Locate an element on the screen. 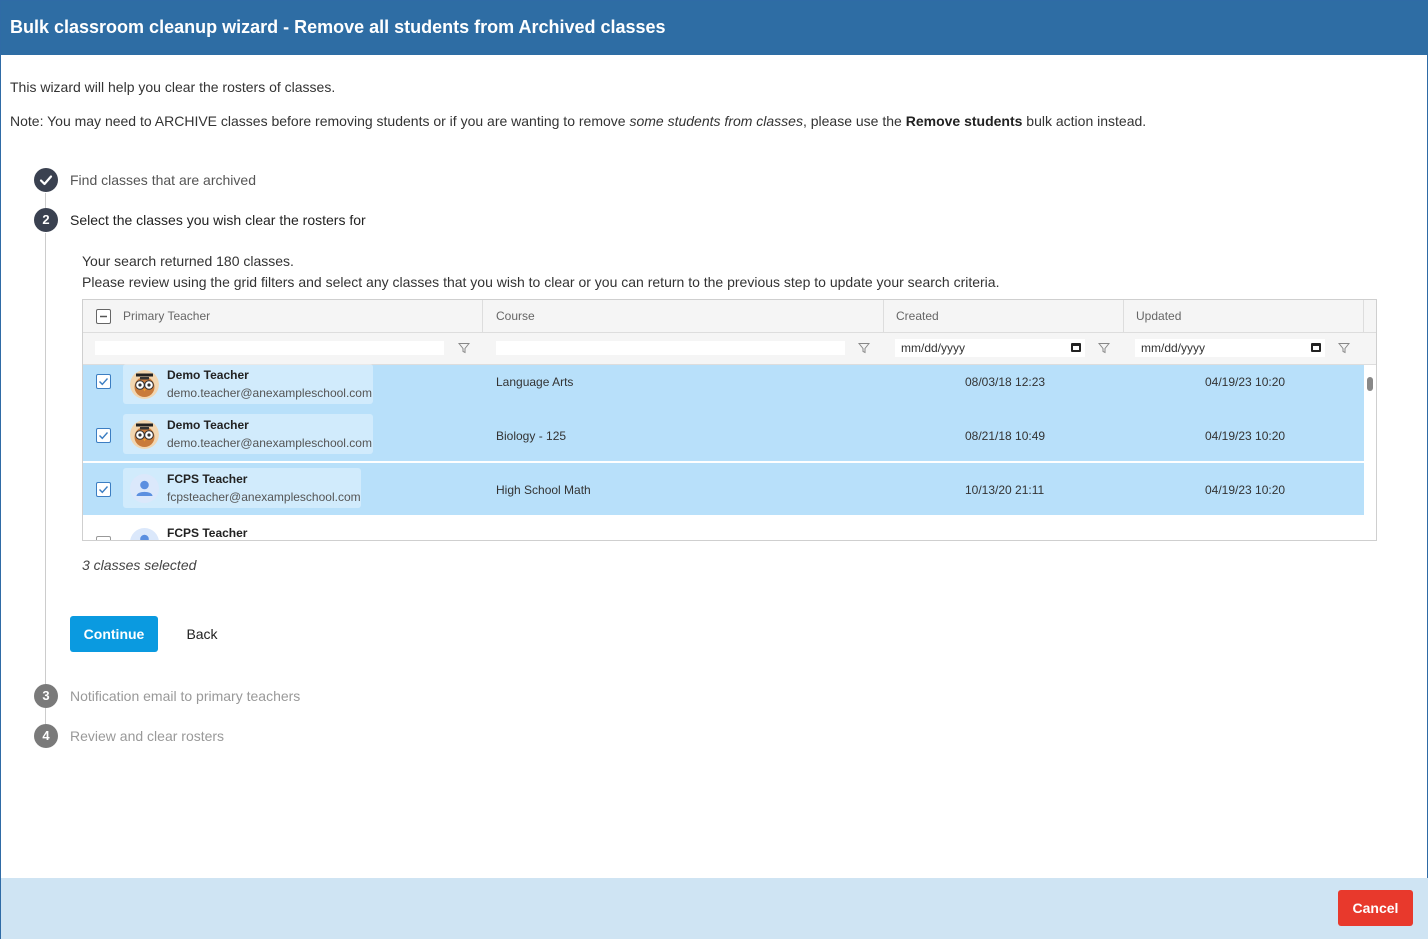 The width and height of the screenshot is (1428, 939). teacher-card: FCPS Teacher is located at coordinates (242, 531).